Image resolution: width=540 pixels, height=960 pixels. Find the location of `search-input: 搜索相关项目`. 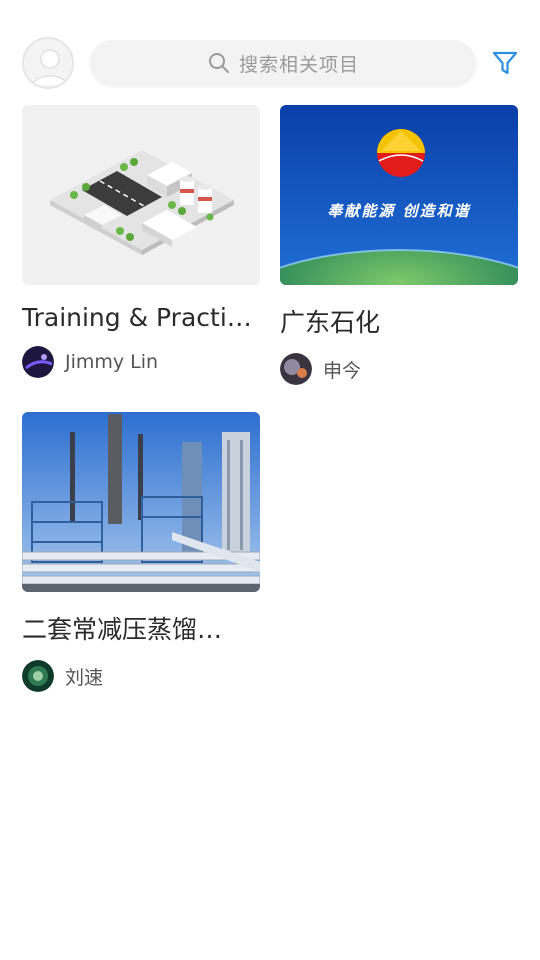

search-input: 搜索相关项目 is located at coordinates (283, 63).